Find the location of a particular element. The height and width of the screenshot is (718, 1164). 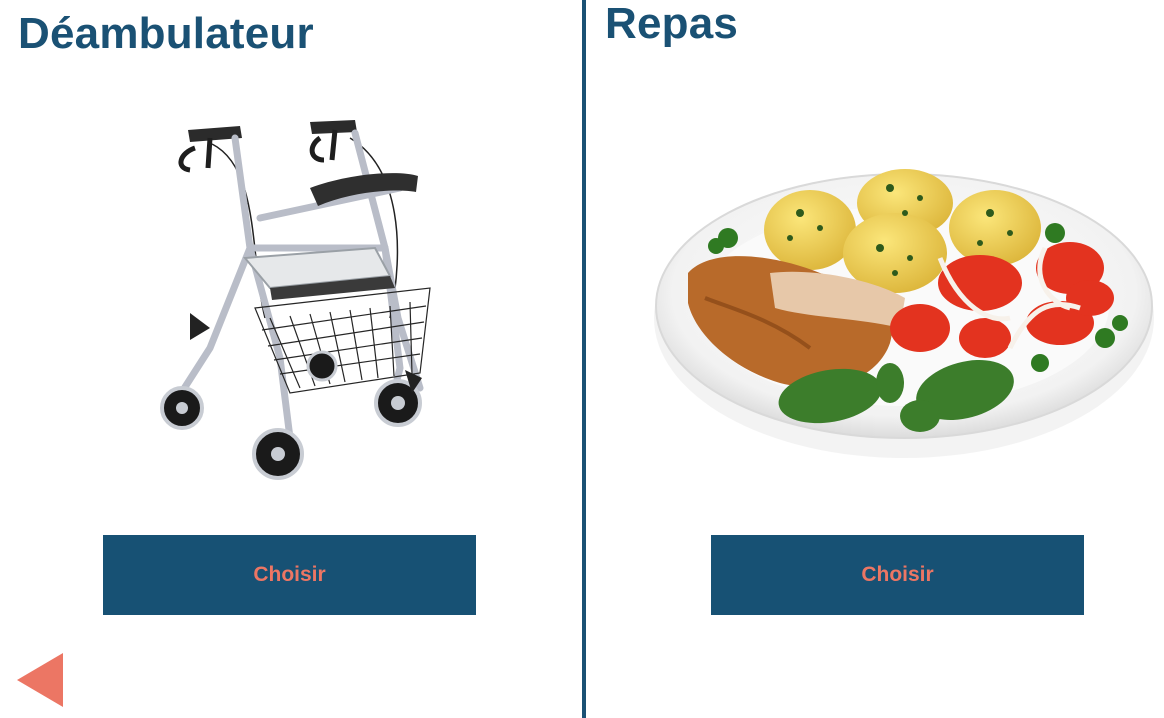

walker-image is located at coordinates (295, 300).